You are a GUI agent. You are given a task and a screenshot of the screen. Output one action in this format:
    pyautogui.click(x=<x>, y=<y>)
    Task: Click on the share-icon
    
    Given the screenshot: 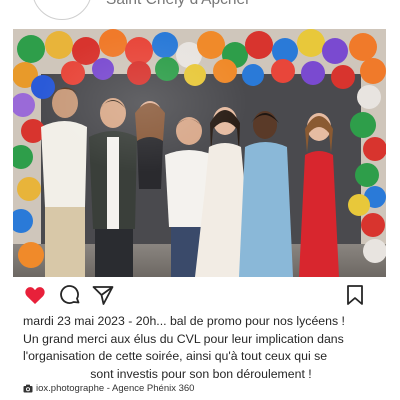 What is the action you would take?
    pyautogui.click(x=104, y=296)
    